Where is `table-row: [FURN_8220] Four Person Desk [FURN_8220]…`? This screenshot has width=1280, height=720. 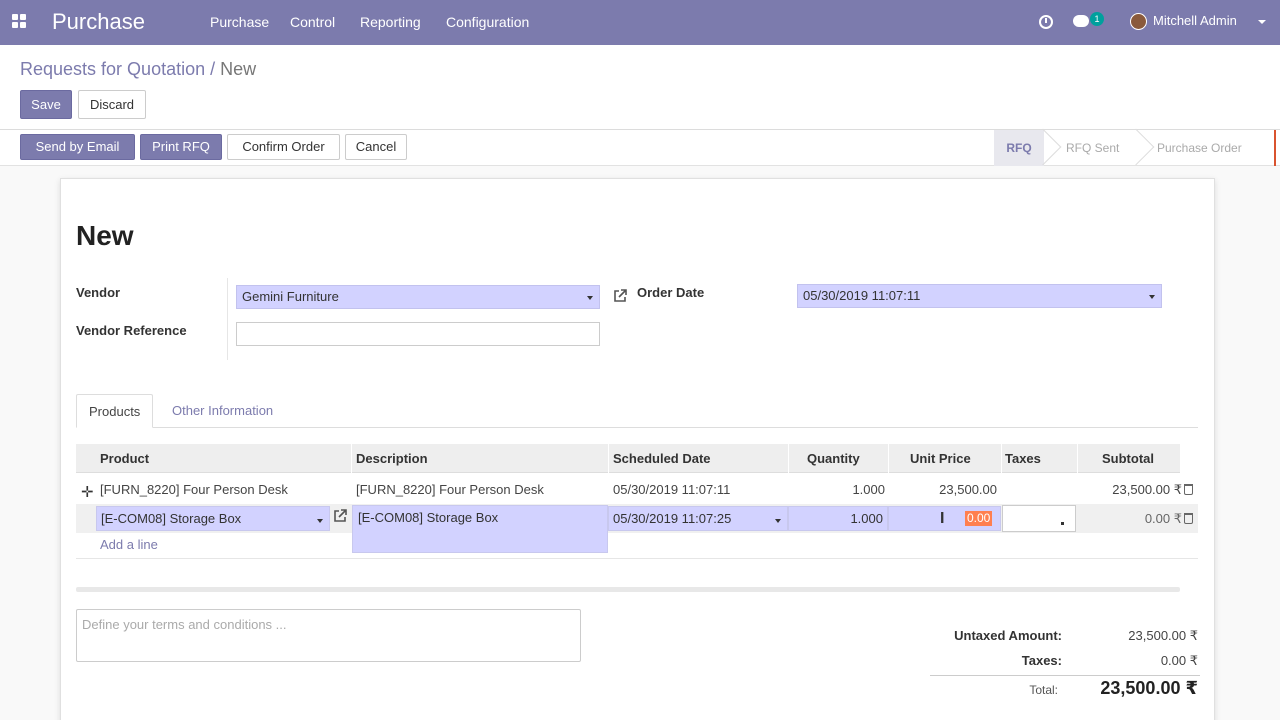 table-row: [FURN_8220] Four Person Desk [FURN_8220]… is located at coordinates (637, 489).